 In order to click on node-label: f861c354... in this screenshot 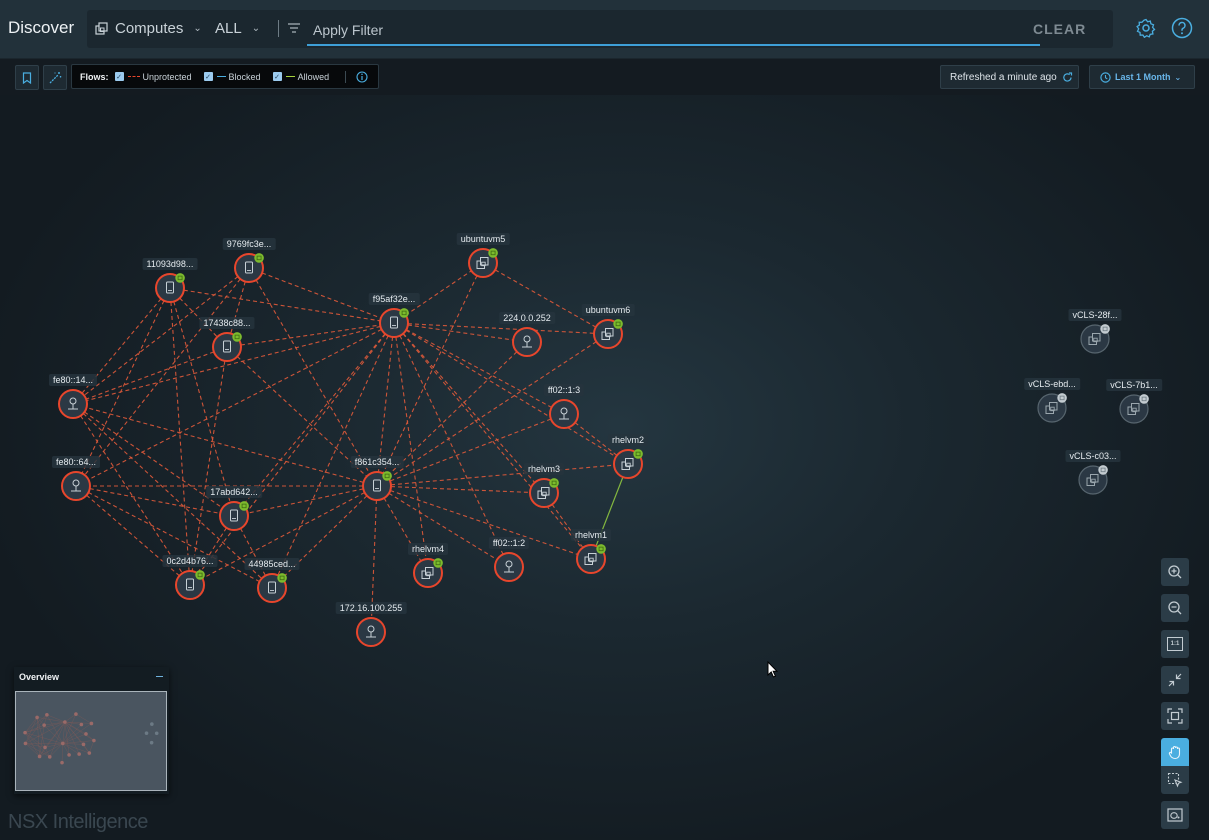, I will do `click(377, 462)`.